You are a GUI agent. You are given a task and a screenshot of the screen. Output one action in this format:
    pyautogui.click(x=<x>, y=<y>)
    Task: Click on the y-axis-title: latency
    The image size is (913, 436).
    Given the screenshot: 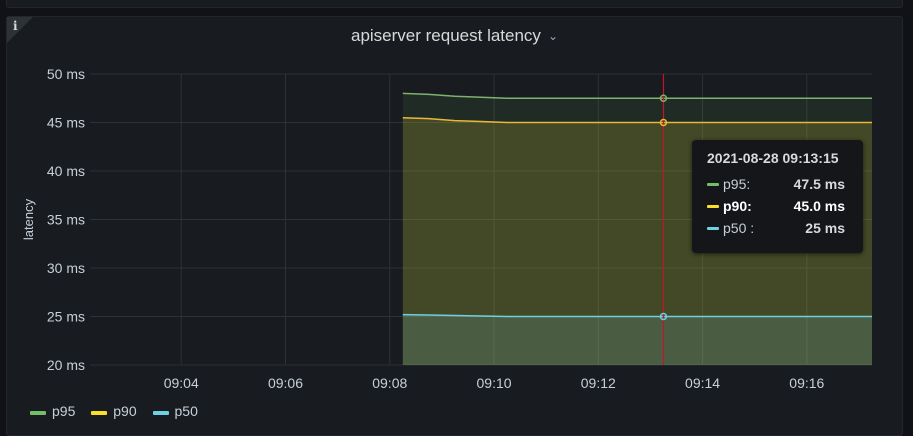 What is the action you would take?
    pyautogui.click(x=28, y=219)
    